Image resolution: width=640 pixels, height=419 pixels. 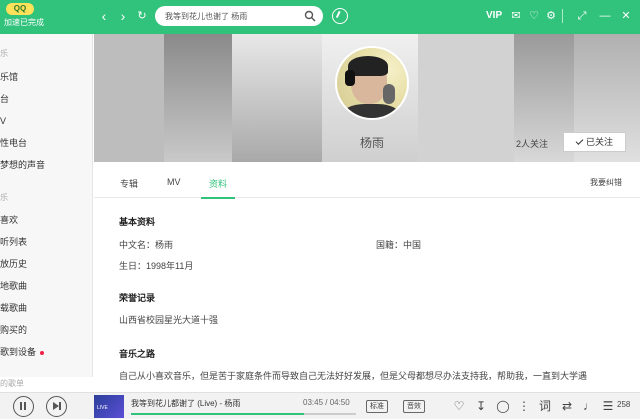 I want to click on sidebar-item-personal-radio: 性电台, so click(x=46, y=143).